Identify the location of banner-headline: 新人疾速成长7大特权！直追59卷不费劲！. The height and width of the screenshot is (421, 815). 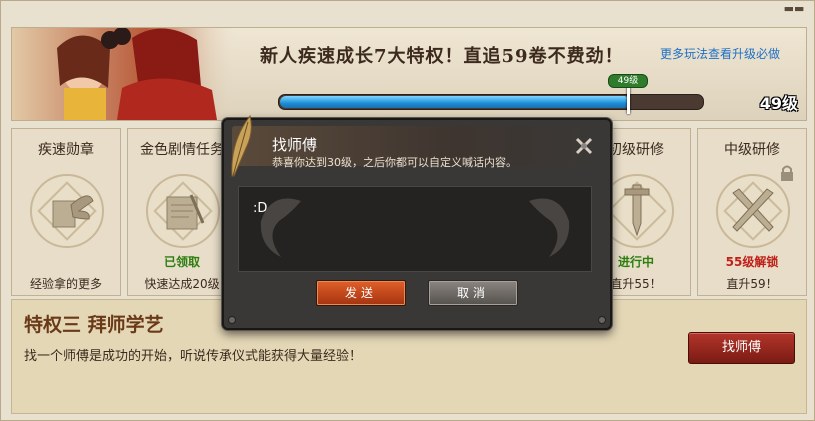
(442, 56).